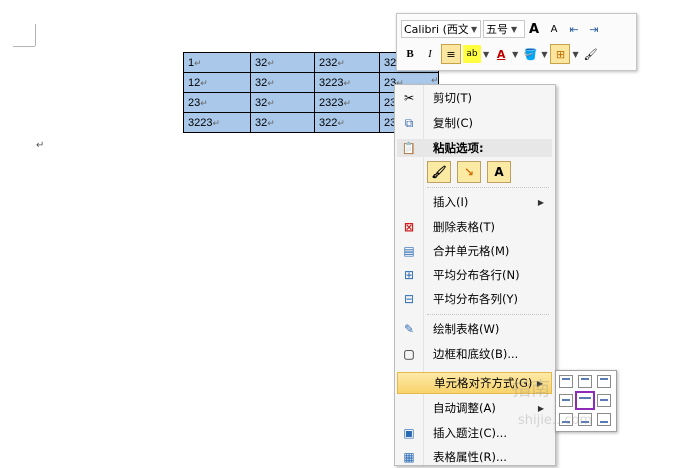  Describe the element at coordinates (591, 54) in the screenshot. I see `format-painter-icon: 🖌` at that location.